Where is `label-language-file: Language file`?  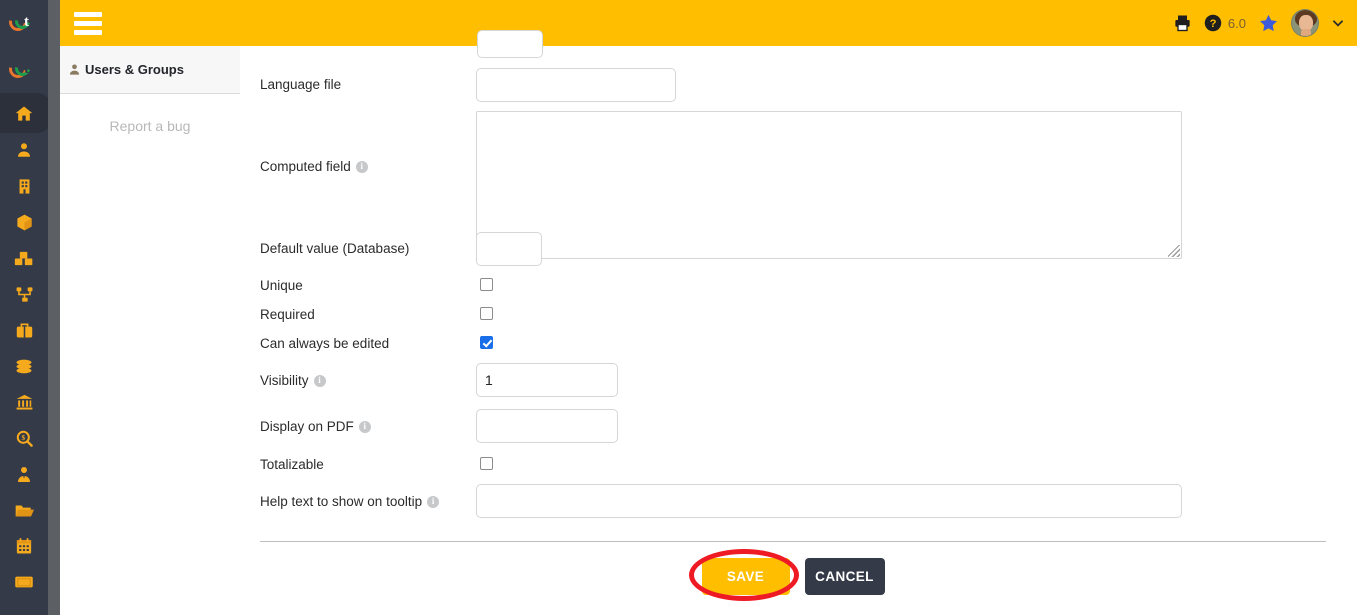 label-language-file: Language file is located at coordinates (301, 84).